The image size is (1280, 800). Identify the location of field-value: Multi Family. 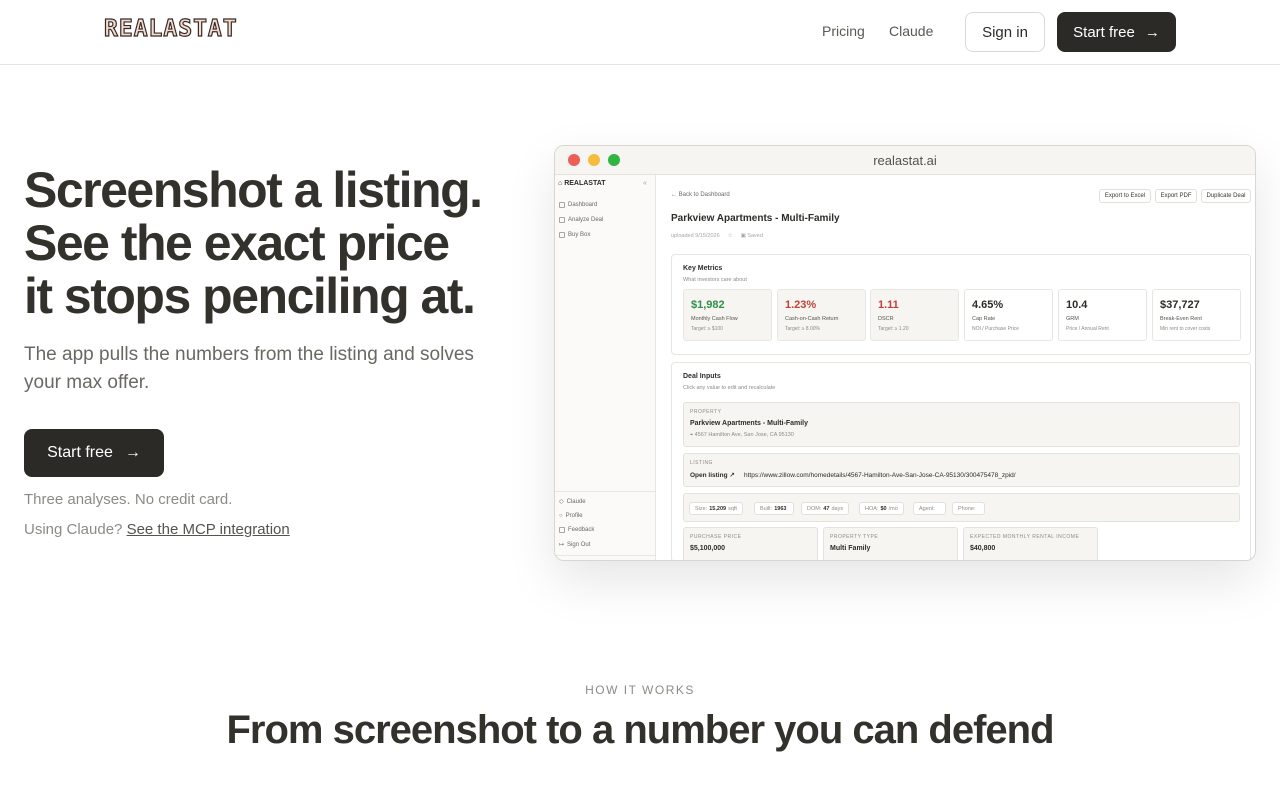
(850, 548).